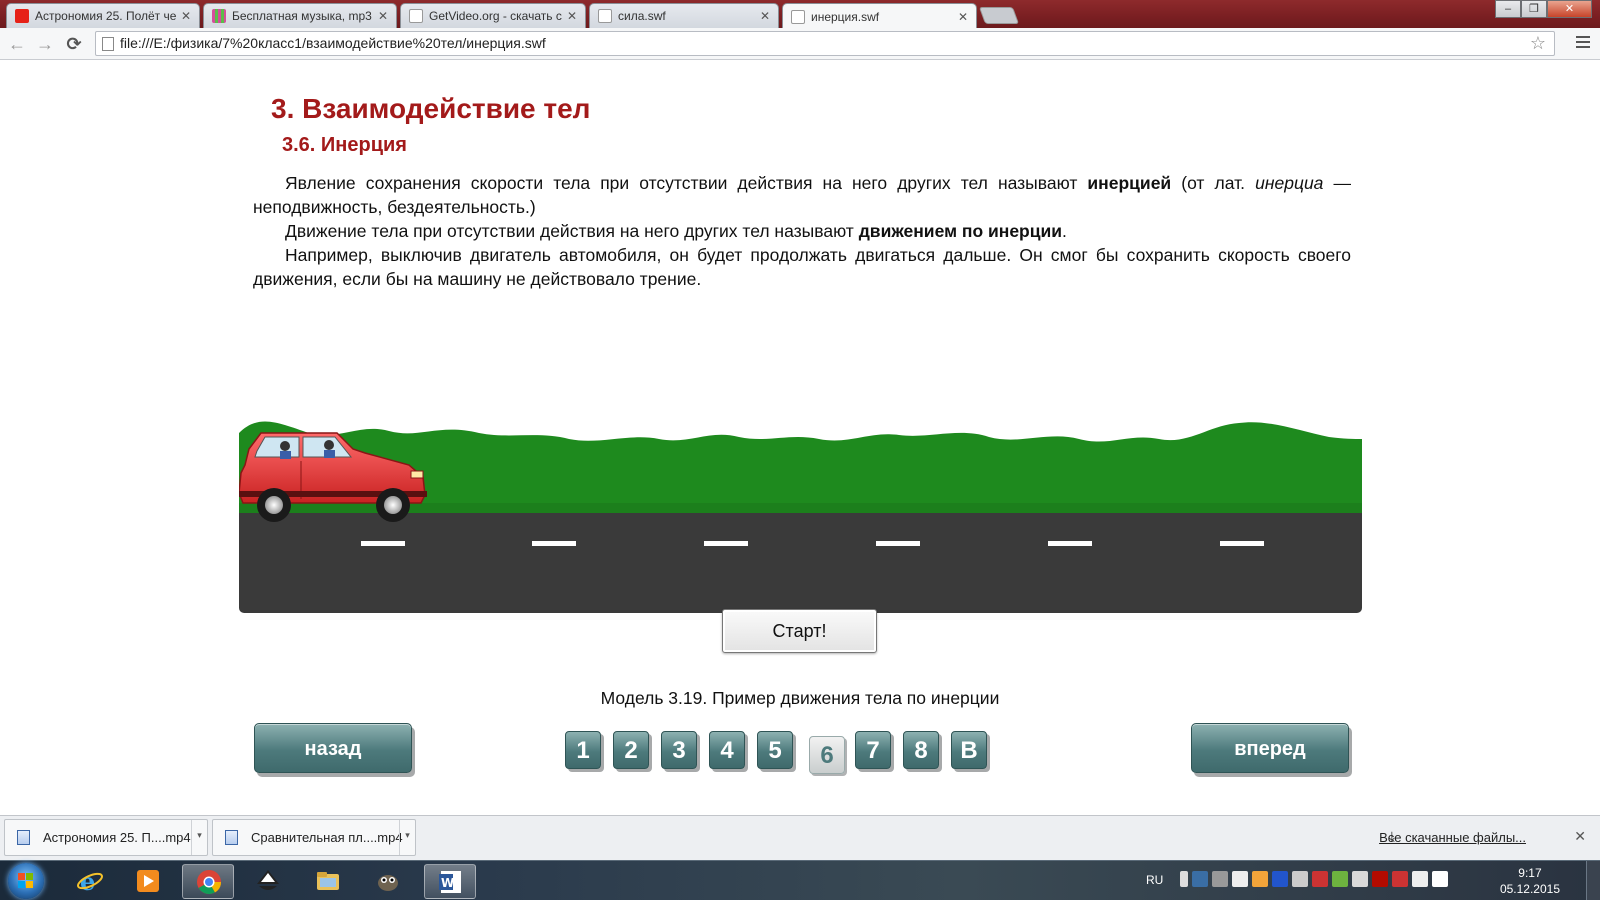 The height and width of the screenshot is (900, 1600). I want to click on windows-taskbar: e W RU 9:17 05.12.2015, so click(800, 880).